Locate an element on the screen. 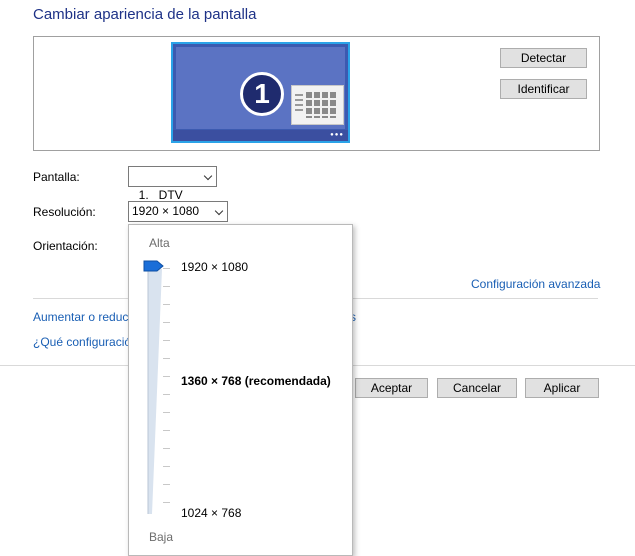 This screenshot has width=635, height=556. resolution-select-value: 1920 × 1080 is located at coordinates (166, 211).